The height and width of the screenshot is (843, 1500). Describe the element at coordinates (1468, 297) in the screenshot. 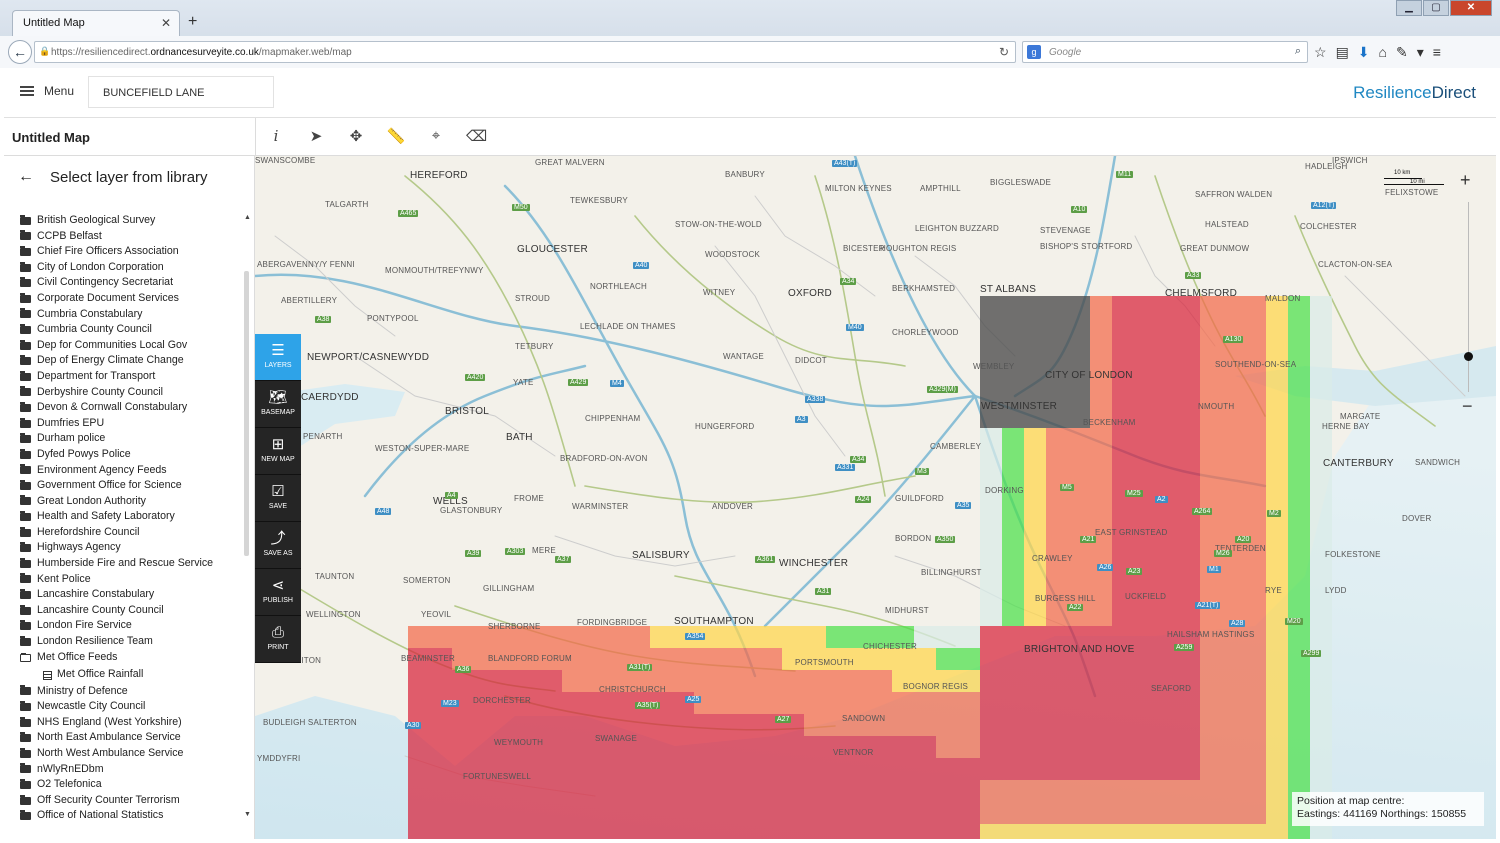

I see `zoom-slider-track` at that location.